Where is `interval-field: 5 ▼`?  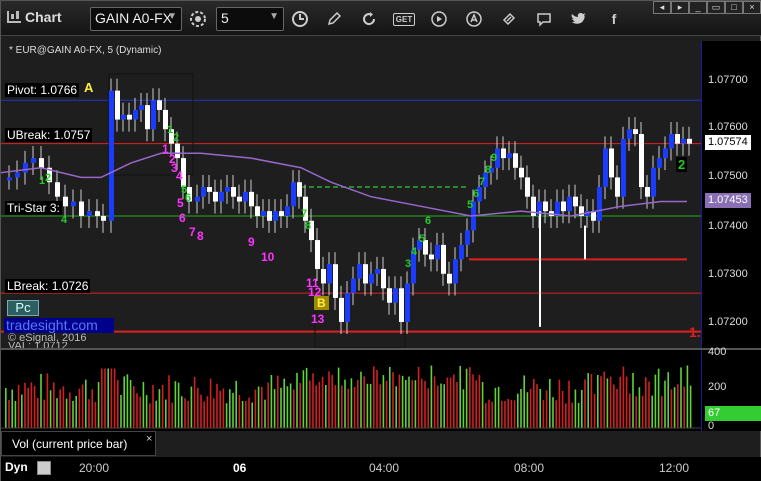
interval-field: 5 ▼ is located at coordinates (250, 19).